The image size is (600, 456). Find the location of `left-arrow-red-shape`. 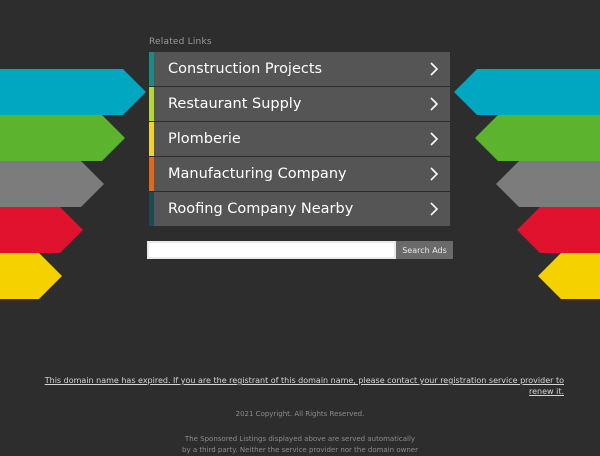

left-arrow-red-shape is located at coordinates (41, 230).